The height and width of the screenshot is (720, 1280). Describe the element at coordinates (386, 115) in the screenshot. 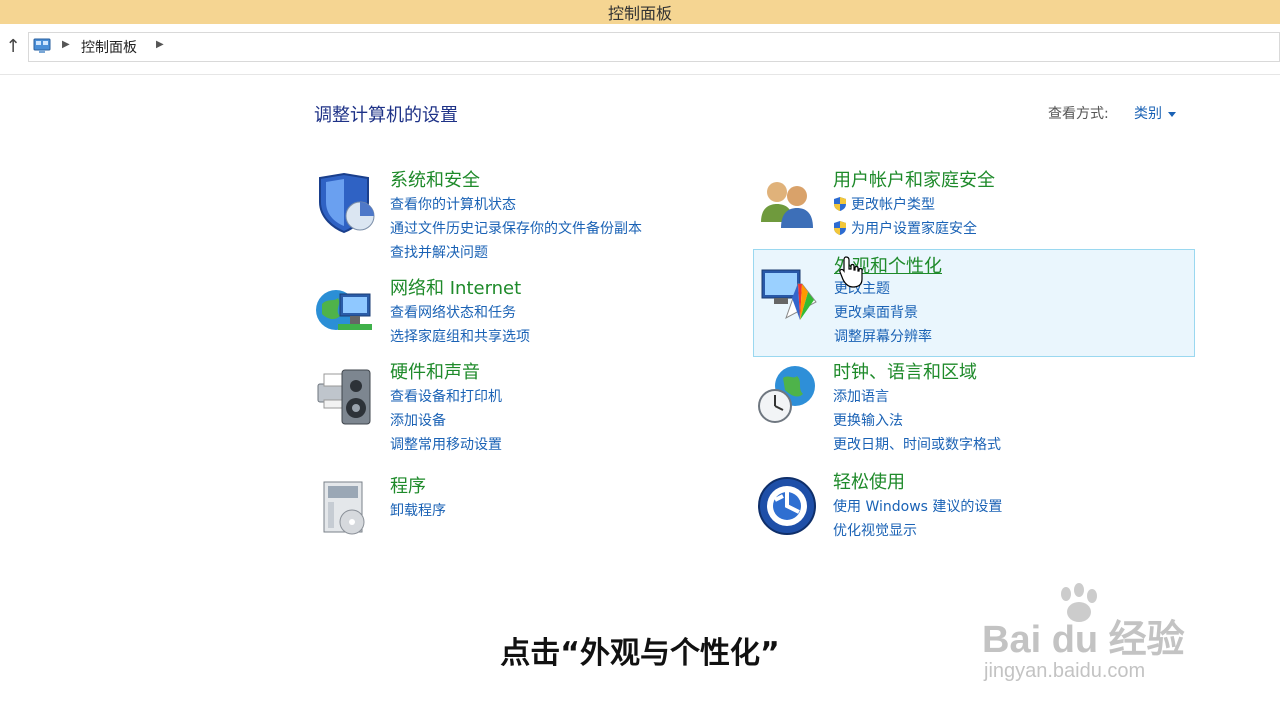

I see `page-title: 调整计算机的设置` at that location.